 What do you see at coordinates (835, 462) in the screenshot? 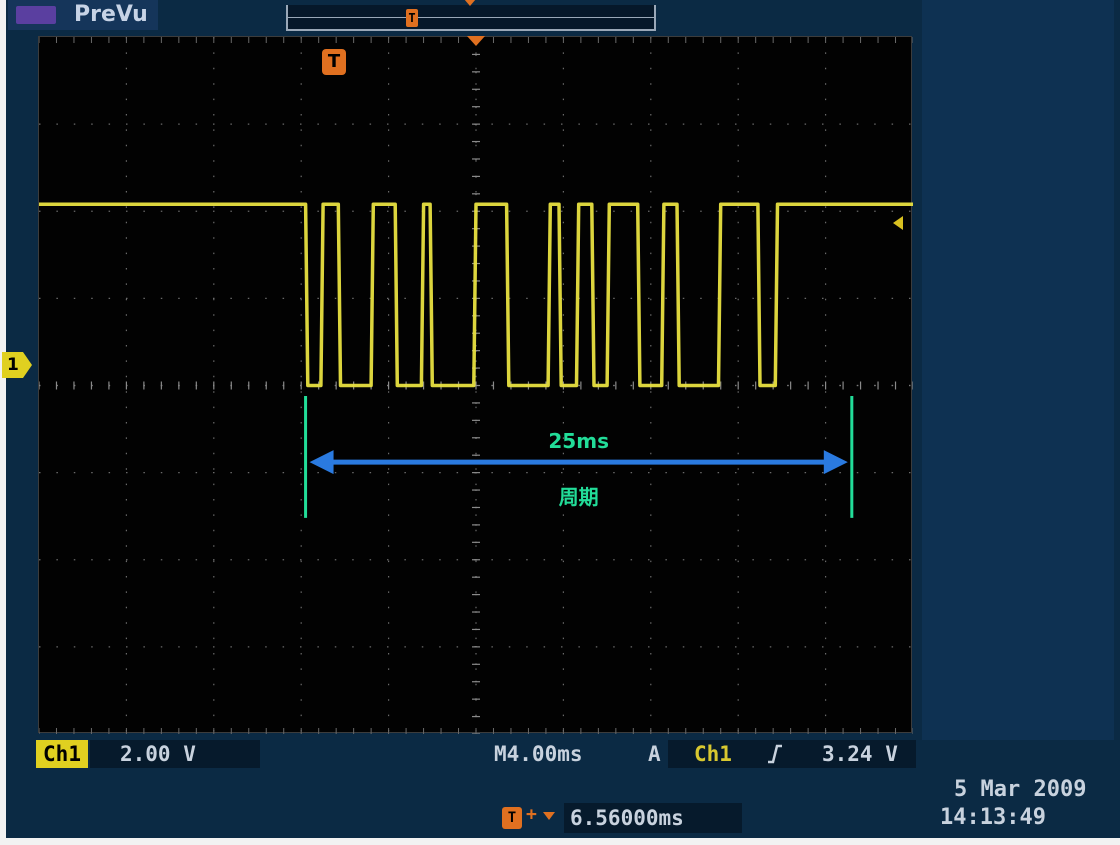
I see `period-arrow-right-head` at bounding box center [835, 462].